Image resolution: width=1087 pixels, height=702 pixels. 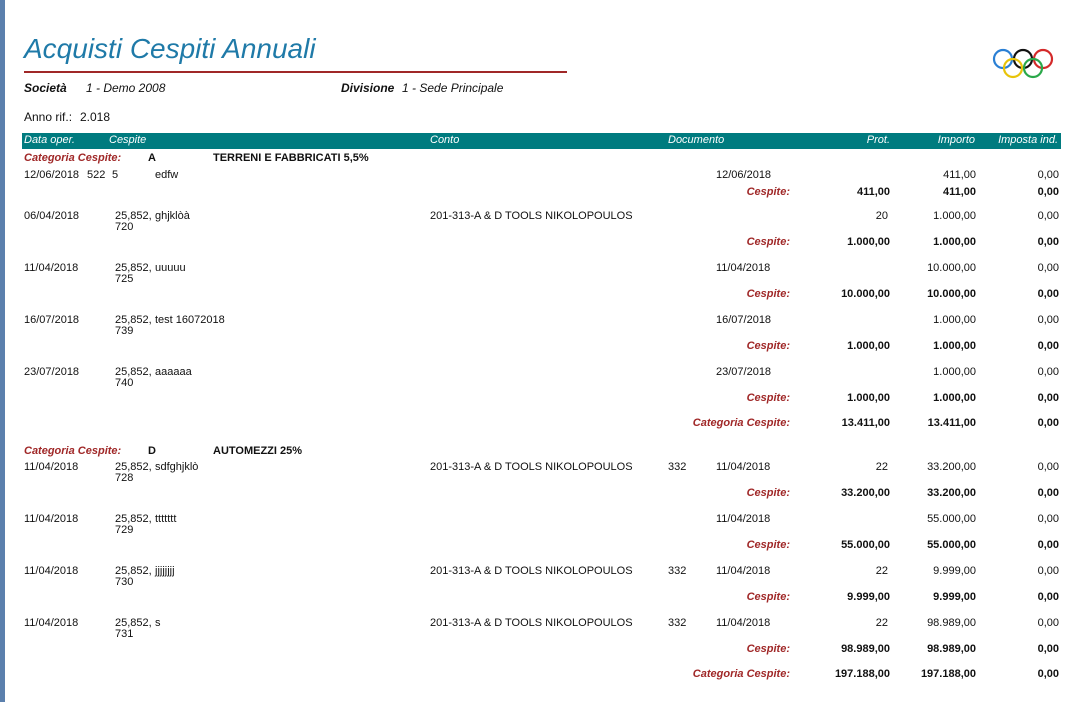 I want to click on cespite-total-prot: 98.989,00, so click(x=865, y=649).